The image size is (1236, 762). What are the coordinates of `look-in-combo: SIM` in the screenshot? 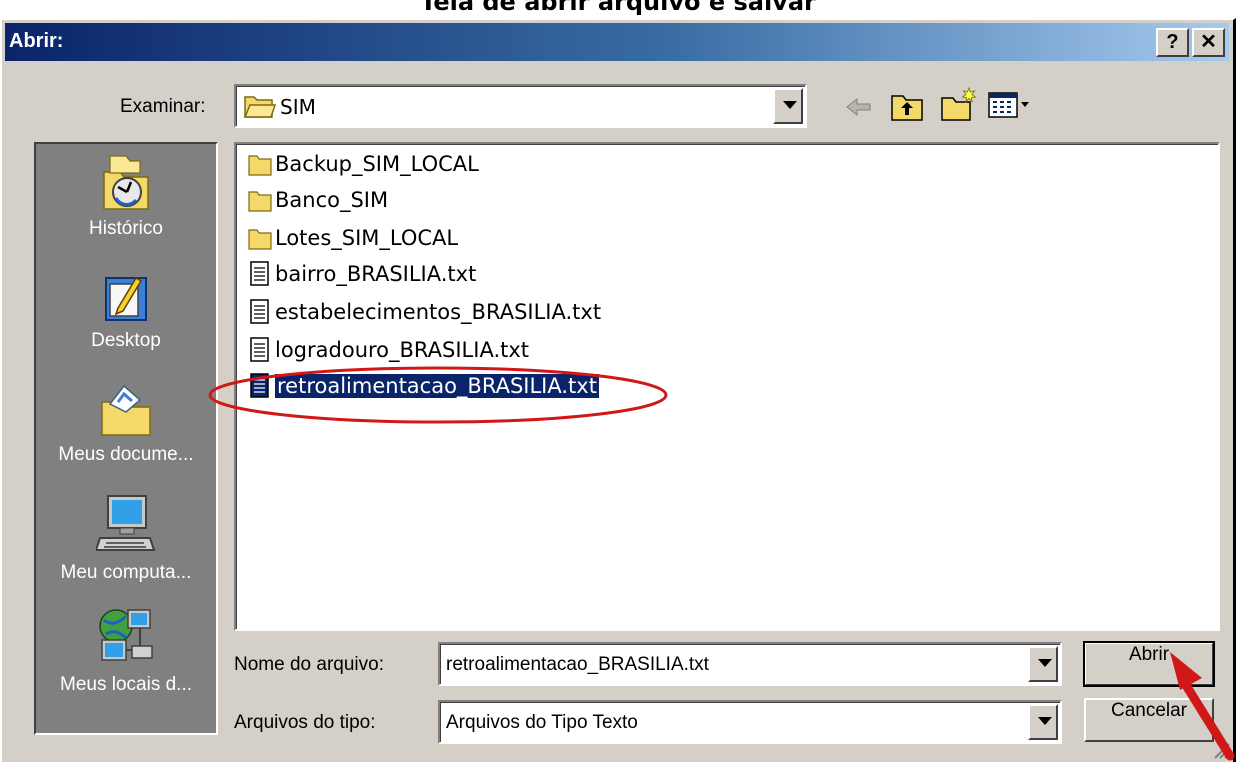 It's located at (520, 106).